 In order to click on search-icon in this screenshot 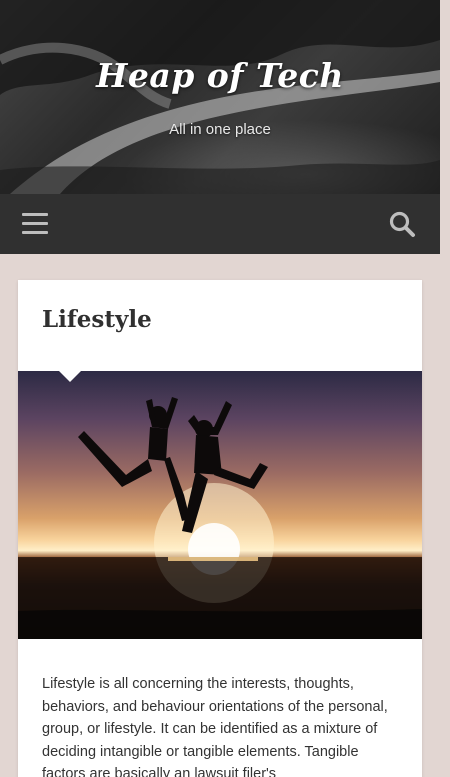, I will do `click(402, 224)`.